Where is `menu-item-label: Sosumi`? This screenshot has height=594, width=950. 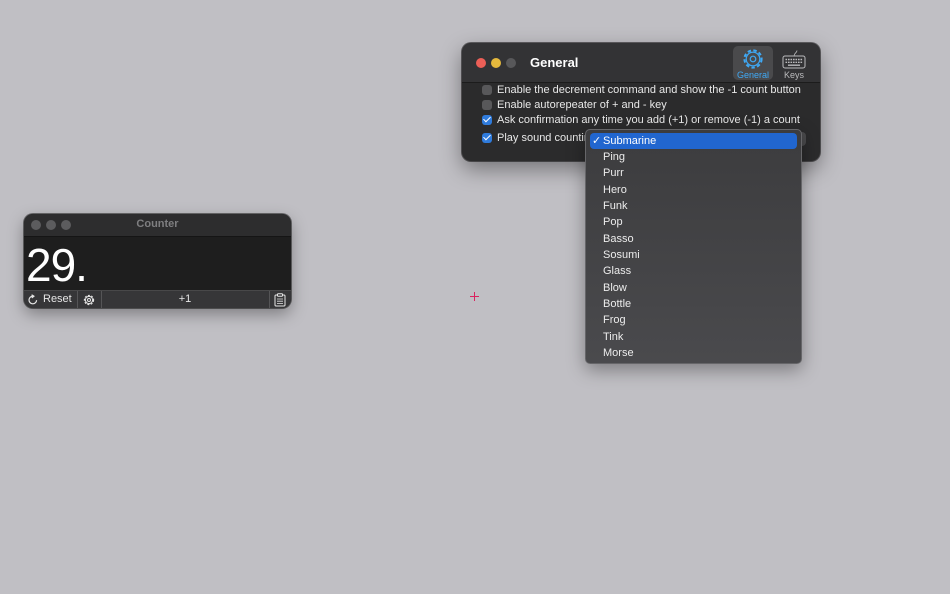
menu-item-label: Sosumi is located at coordinates (621, 255).